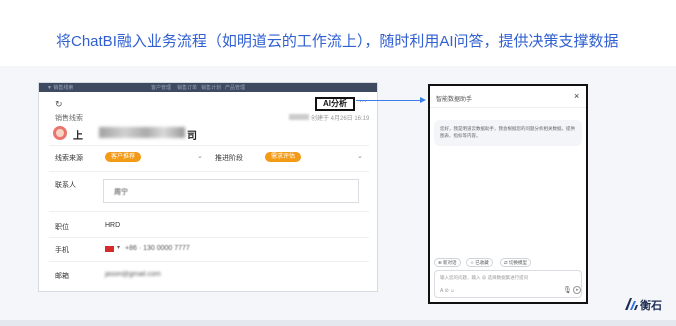 Image resolution: width=676 pixels, height=326 pixels. I want to click on input-tools-icons: A ⊘ ☺, so click(447, 291).